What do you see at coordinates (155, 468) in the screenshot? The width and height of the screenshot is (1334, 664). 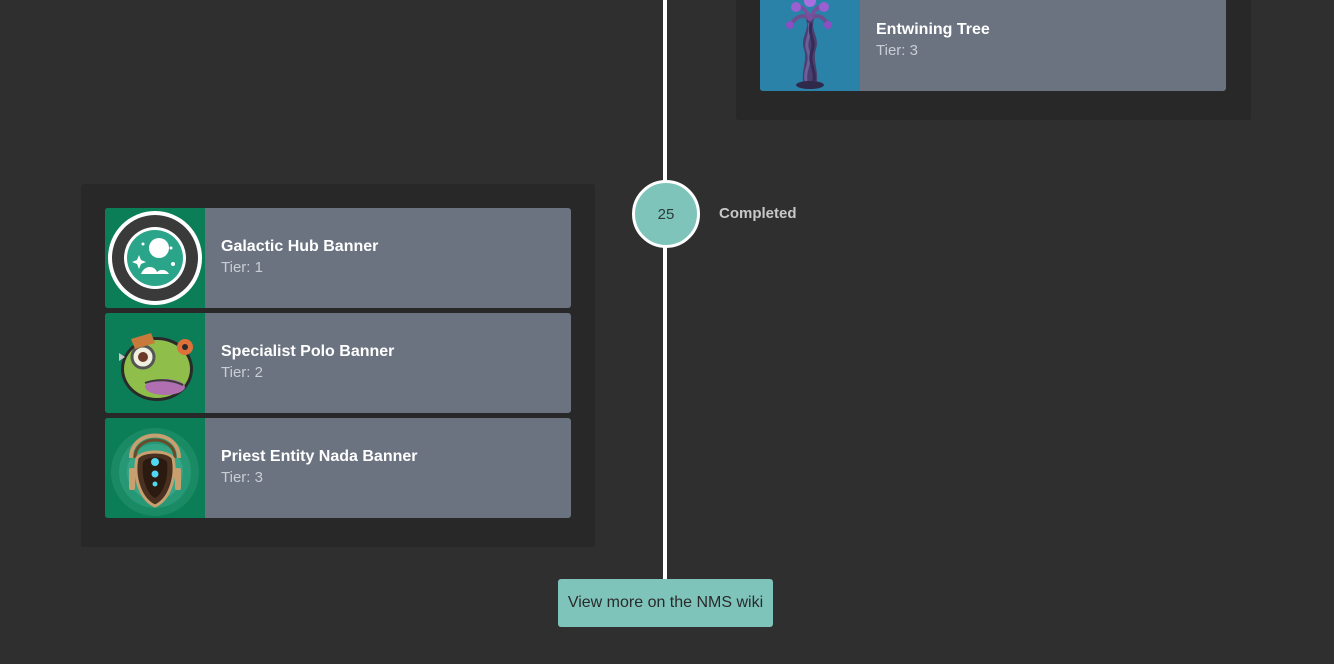 I see `nada-portrait-icon` at bounding box center [155, 468].